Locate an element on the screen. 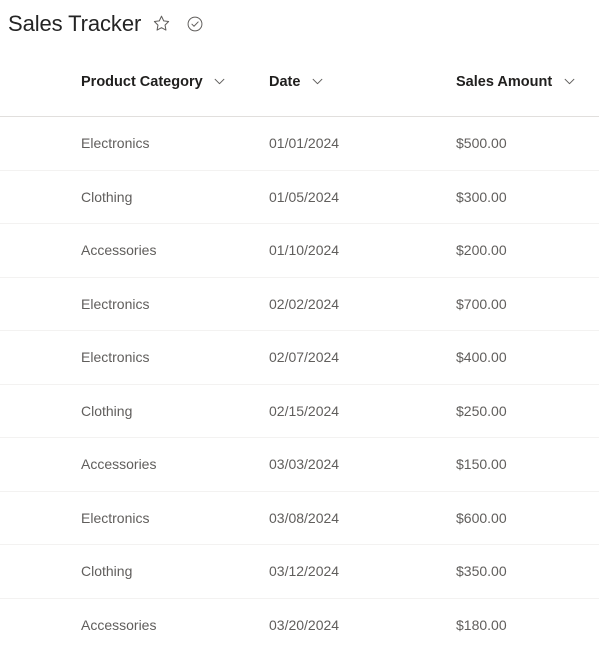 Image resolution: width=599 pixels, height=652 pixels. table-row: Electronics 03/08/2024 $600.00 is located at coordinates (299, 518).